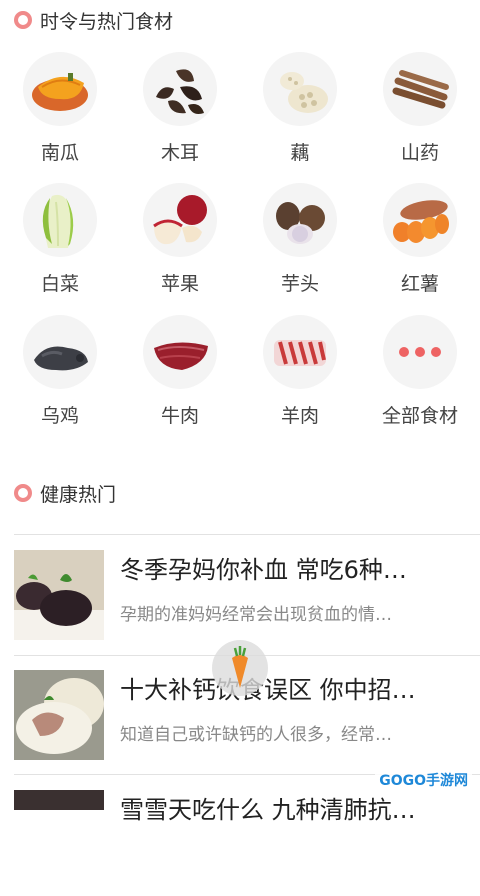  I want to click on food-label: 羊肉, so click(299, 416).